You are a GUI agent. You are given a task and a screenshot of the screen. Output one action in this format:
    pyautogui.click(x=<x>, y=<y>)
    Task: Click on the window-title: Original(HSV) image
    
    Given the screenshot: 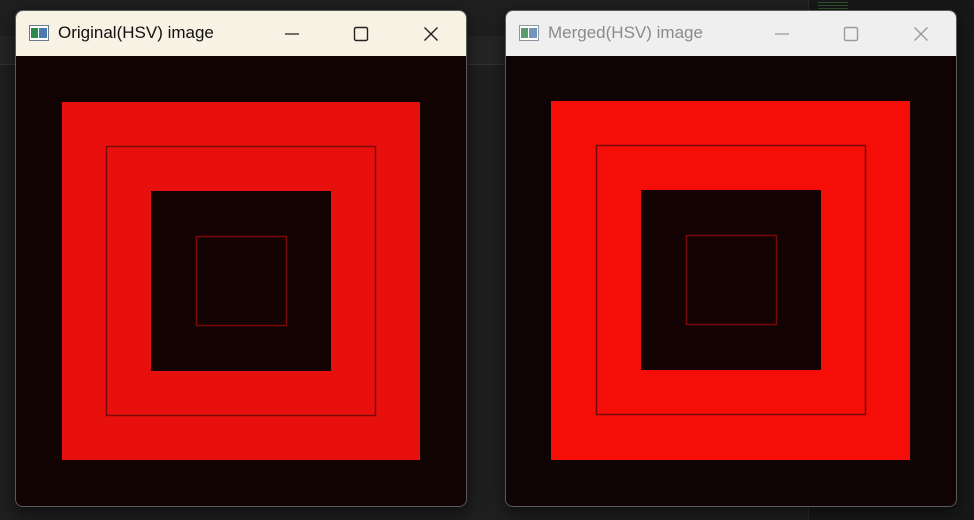 What is the action you would take?
    pyautogui.click(x=136, y=32)
    